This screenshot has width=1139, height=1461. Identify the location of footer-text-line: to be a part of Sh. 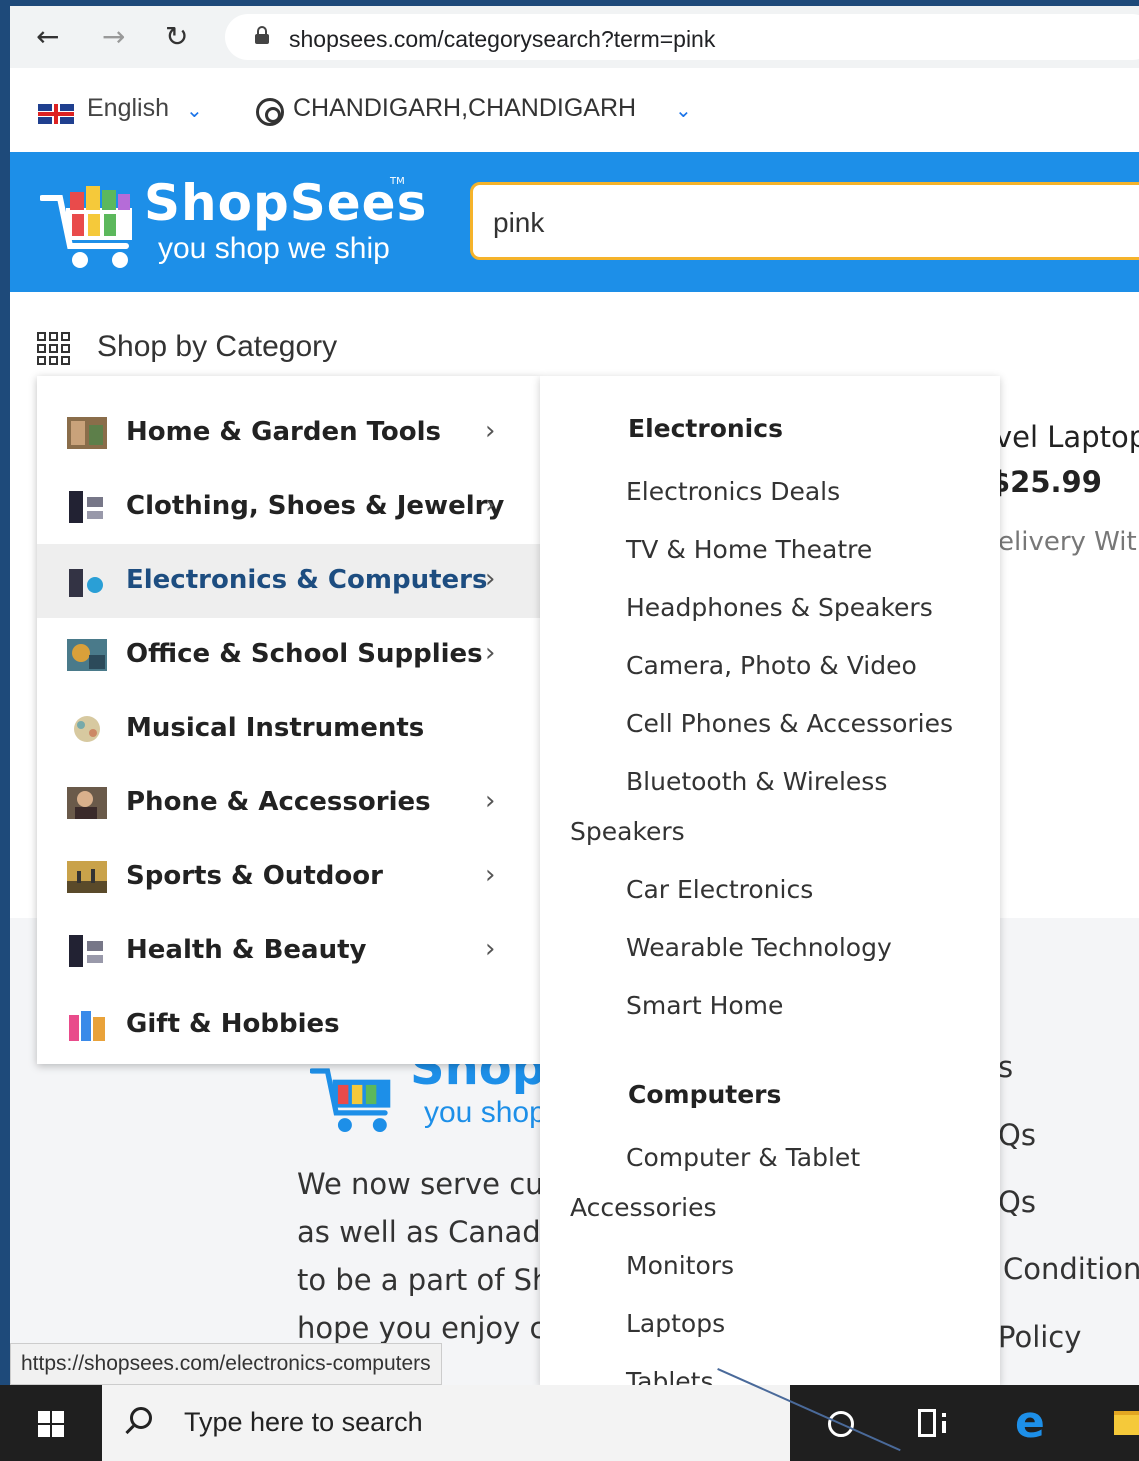
(422, 1280).